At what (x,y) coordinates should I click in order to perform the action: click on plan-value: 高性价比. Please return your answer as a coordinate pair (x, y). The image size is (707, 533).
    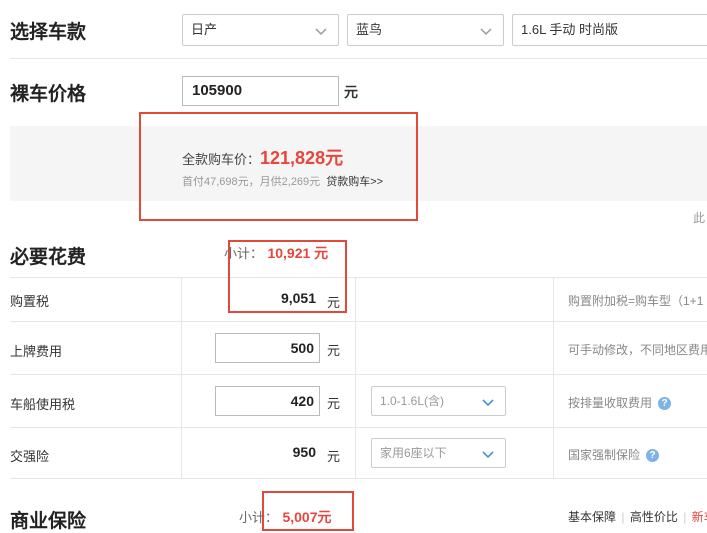
    Looking at the image, I should click on (654, 517).